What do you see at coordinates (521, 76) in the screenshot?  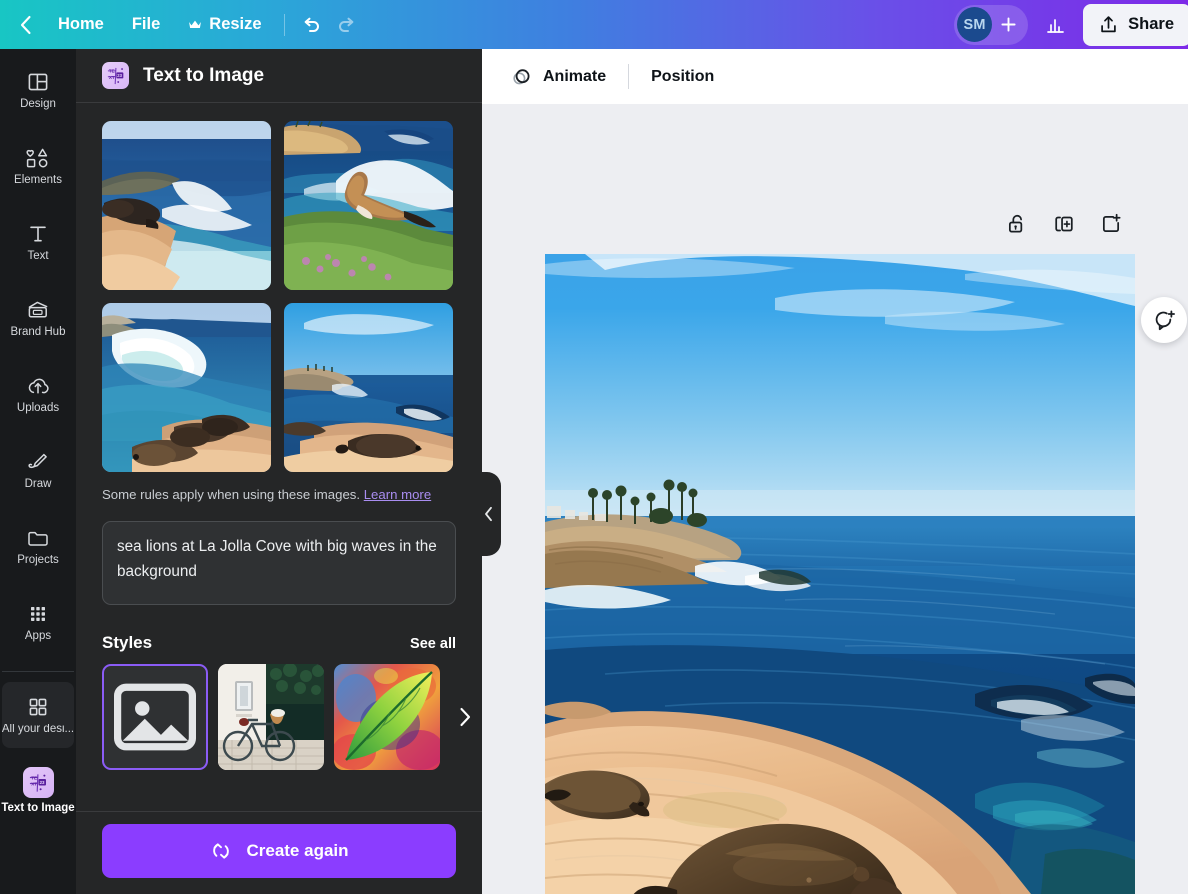 I see `animate-circles-icon` at bounding box center [521, 76].